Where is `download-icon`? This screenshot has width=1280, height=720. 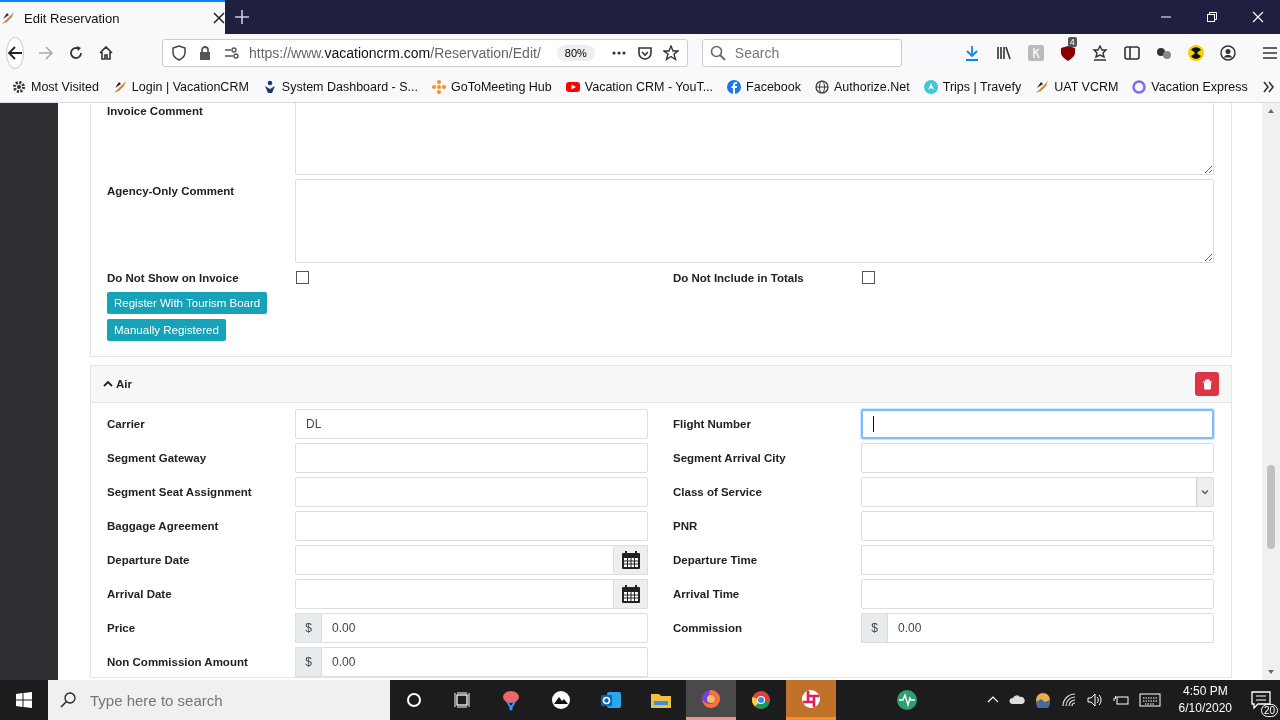
download-icon is located at coordinates (971, 53).